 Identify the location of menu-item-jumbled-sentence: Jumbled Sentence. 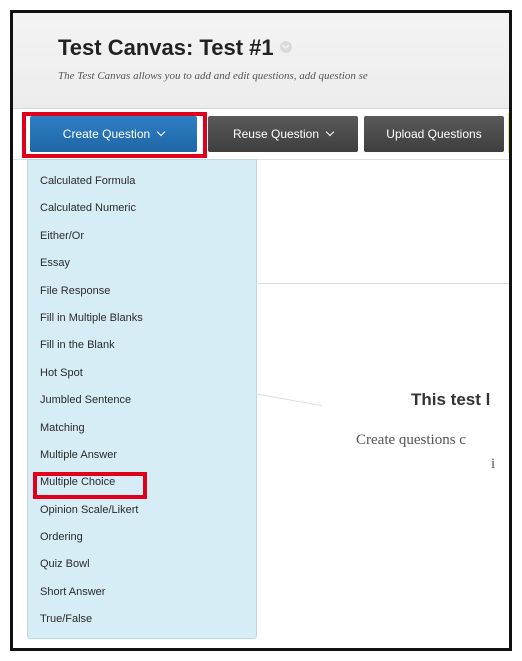
(142, 400).